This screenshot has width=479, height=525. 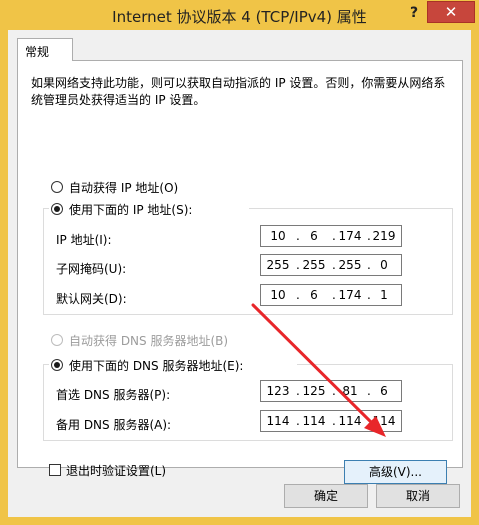 I want to click on alternate-dns-label: 备用 DNS 服务器(A):, so click(x=114, y=425).